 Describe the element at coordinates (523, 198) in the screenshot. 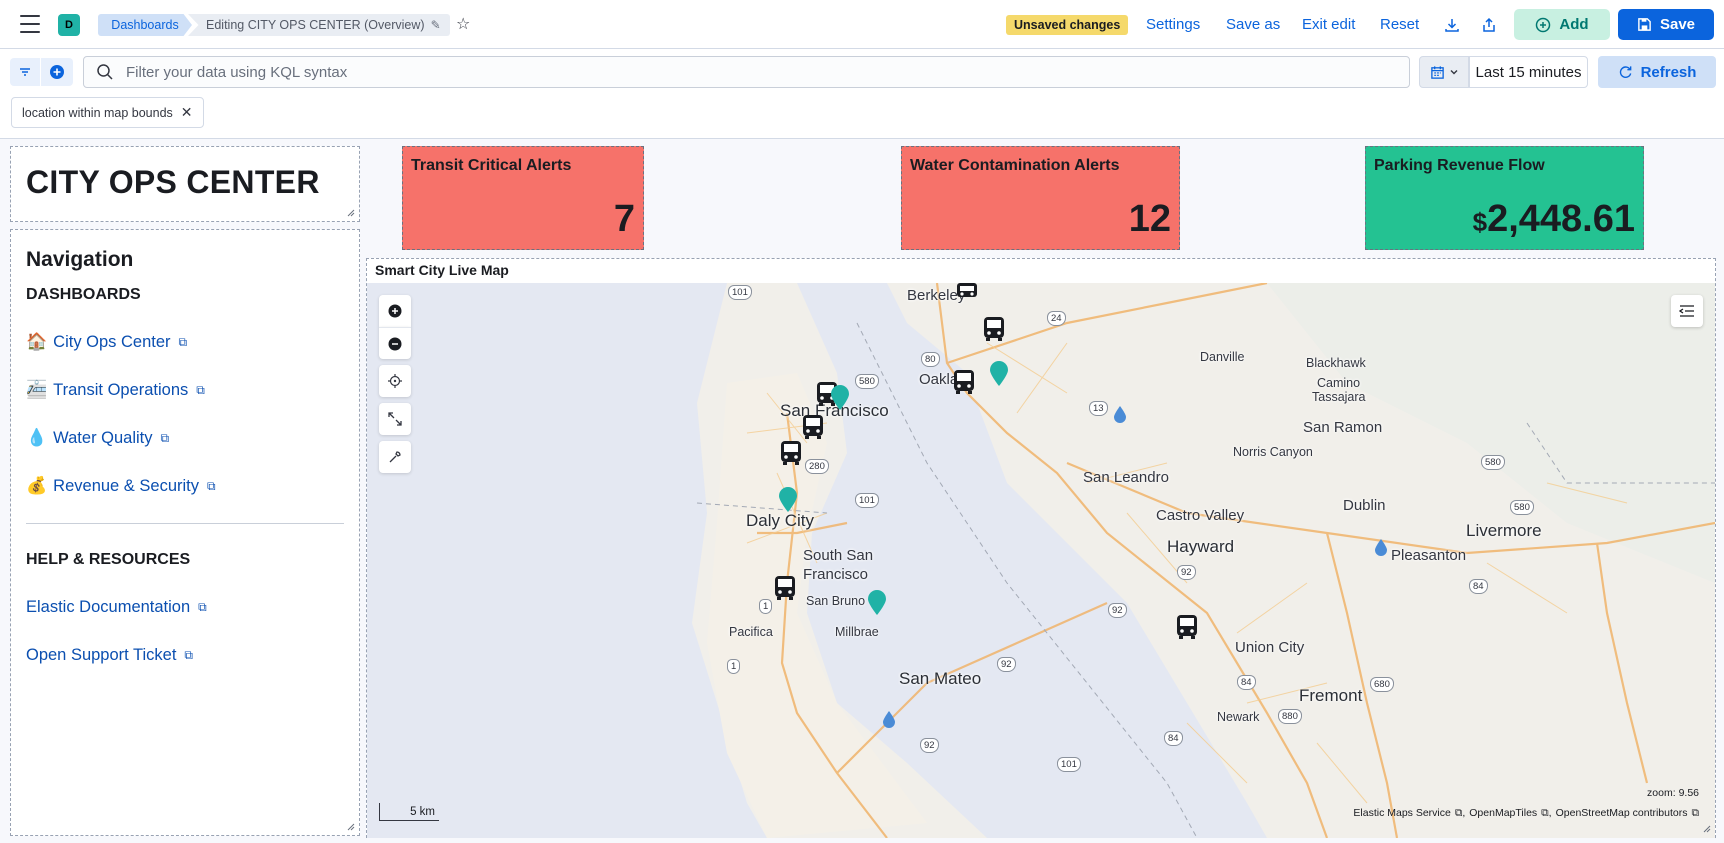

I see `metric-transit-critical-alerts: Transit Critical Alerts 7` at that location.